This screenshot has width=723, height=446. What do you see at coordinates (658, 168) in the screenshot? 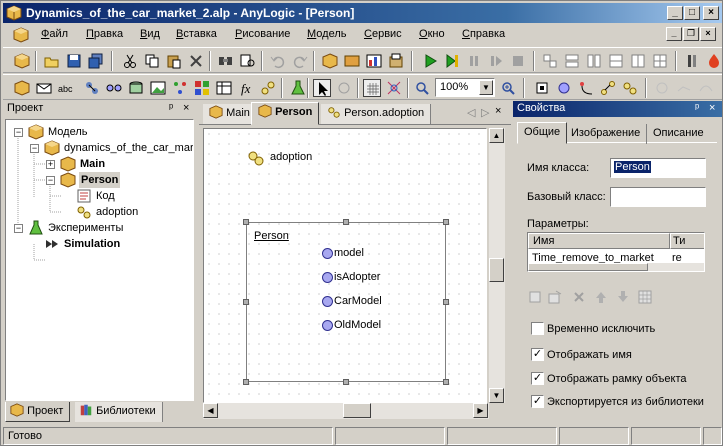
I see `class-name-field: Person` at bounding box center [658, 168].